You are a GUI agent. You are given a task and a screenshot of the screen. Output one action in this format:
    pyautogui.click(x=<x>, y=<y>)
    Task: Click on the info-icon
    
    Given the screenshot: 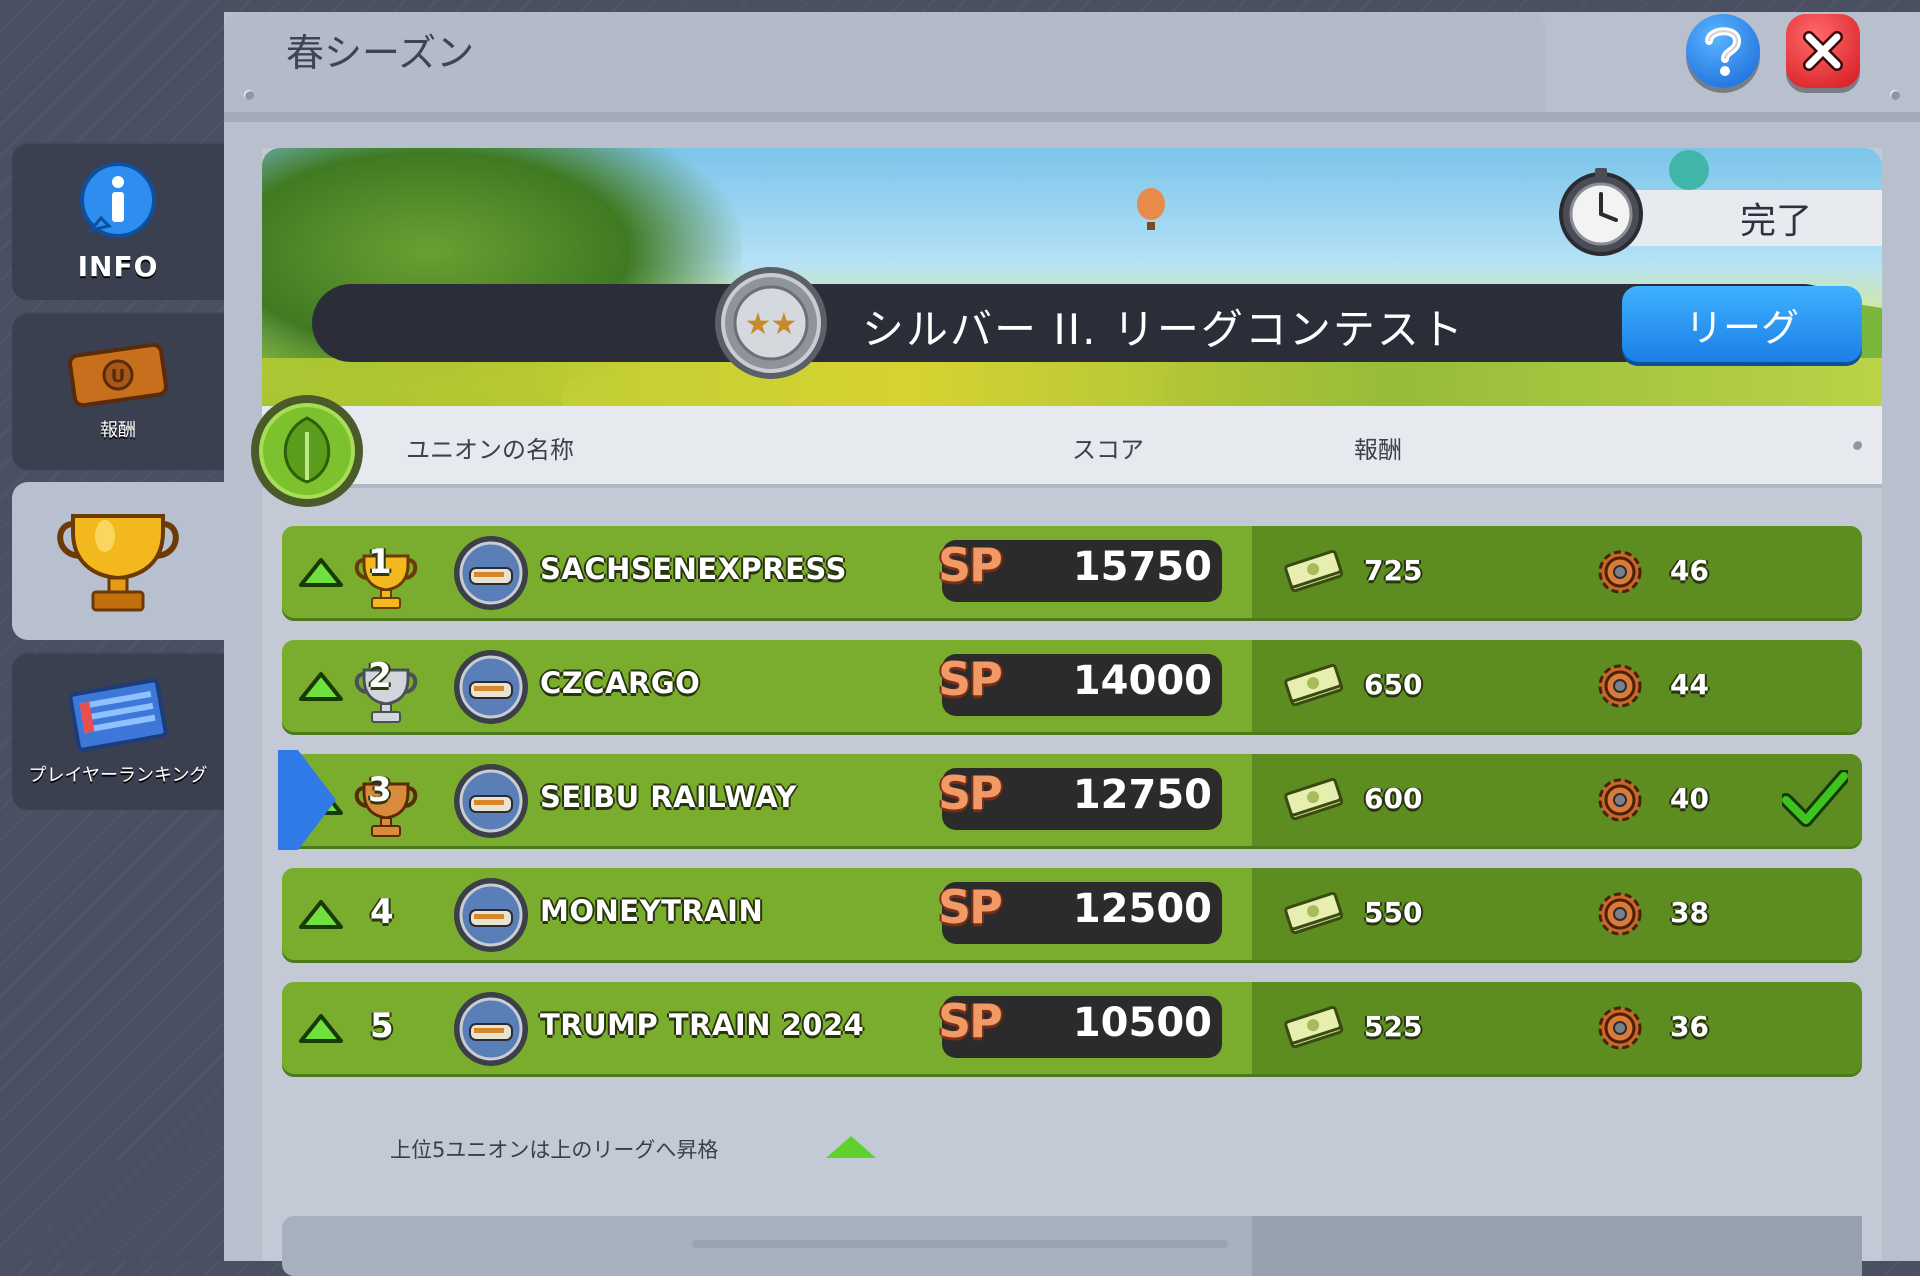 What is the action you would take?
    pyautogui.click(x=118, y=199)
    